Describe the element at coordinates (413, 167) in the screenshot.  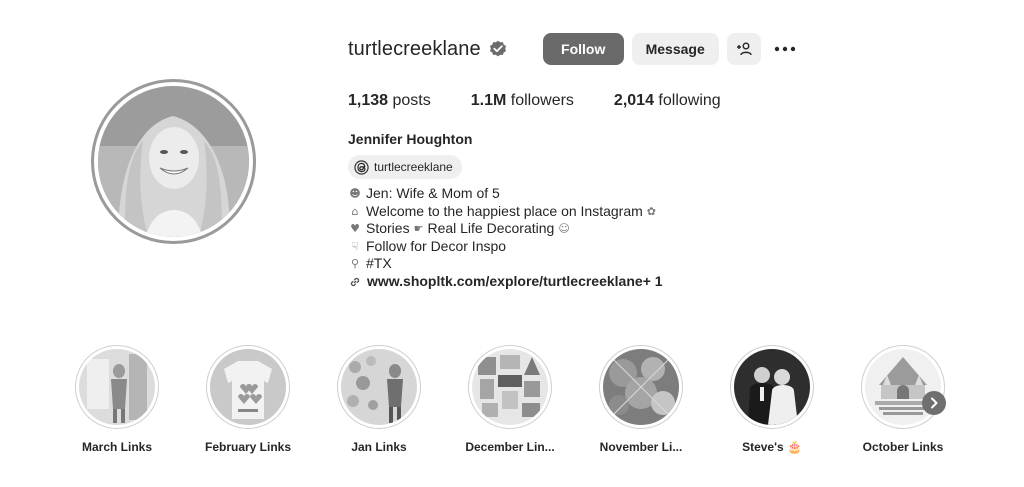
I see `threads-handle: turtlecreeklane` at that location.